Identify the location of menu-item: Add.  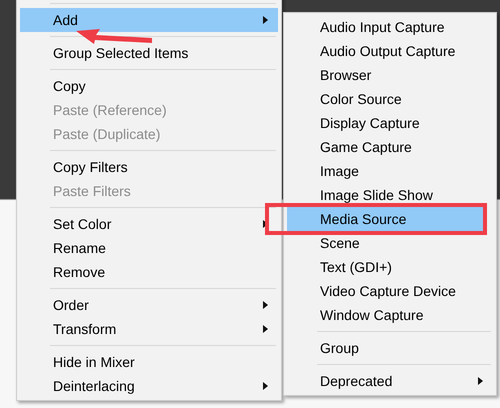
(149, 20).